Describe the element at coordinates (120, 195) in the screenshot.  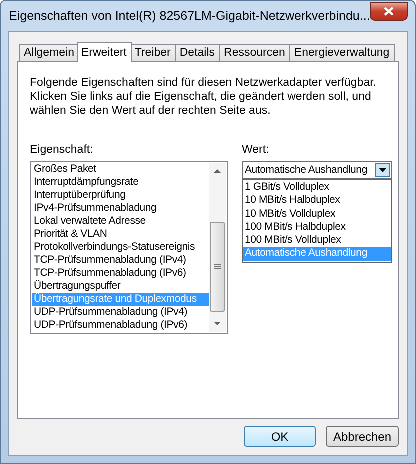
I see `list-item: Interruptüberprüfung` at that location.